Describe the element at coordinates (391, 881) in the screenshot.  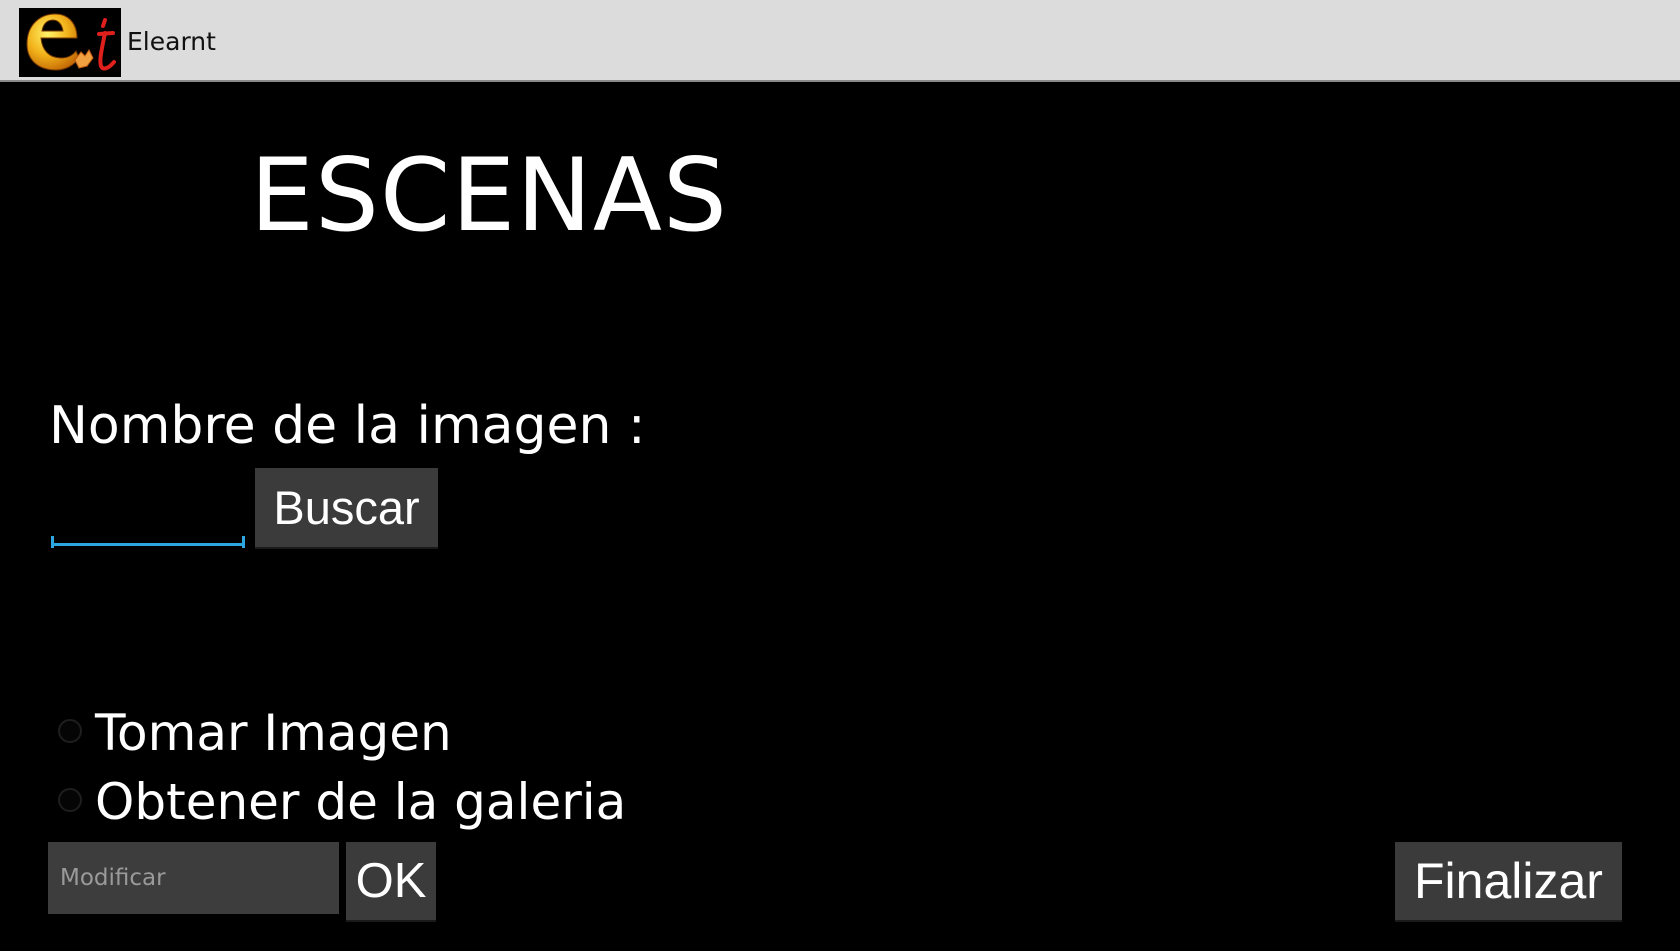
I see `ok-button: OK` at that location.